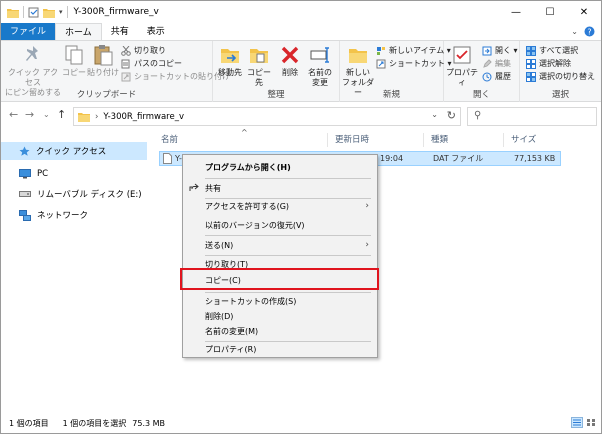  Describe the element at coordinates (381, 51) in the screenshot. I see `new-item-icon` at that location.